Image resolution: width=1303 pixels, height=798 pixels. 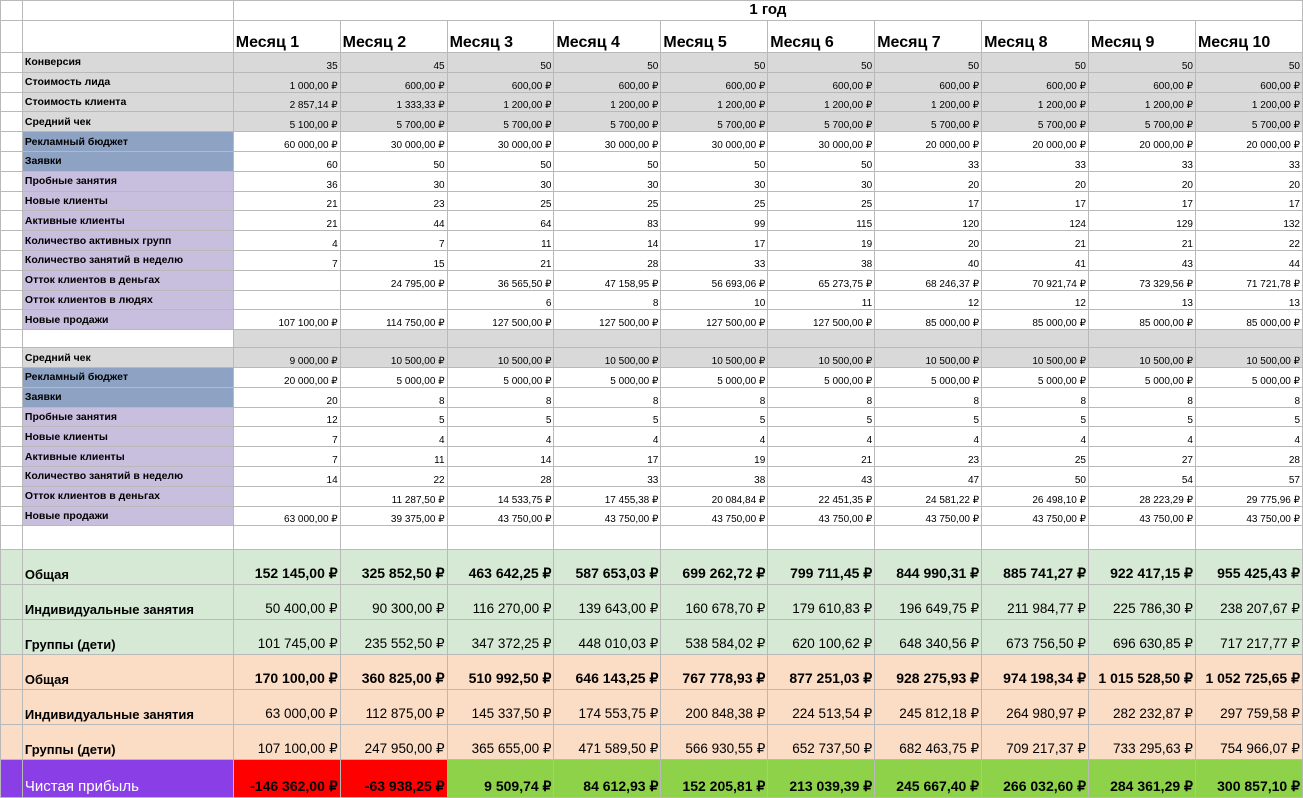 What do you see at coordinates (1142, 181) in the screenshot?
I see `metric-value-cell: 20` at bounding box center [1142, 181].